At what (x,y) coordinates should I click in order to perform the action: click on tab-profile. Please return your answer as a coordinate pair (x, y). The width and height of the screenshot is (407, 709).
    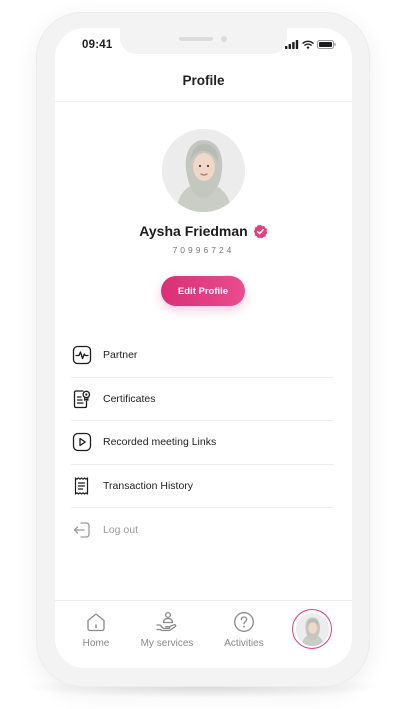
    Looking at the image, I should click on (312, 629).